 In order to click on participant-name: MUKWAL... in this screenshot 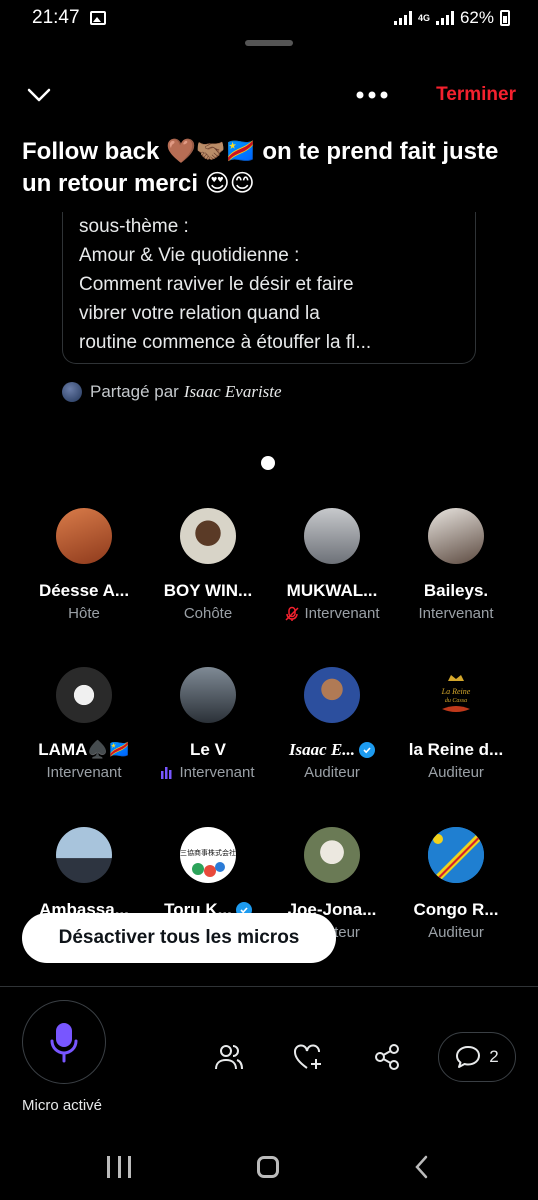, I will do `click(332, 590)`.